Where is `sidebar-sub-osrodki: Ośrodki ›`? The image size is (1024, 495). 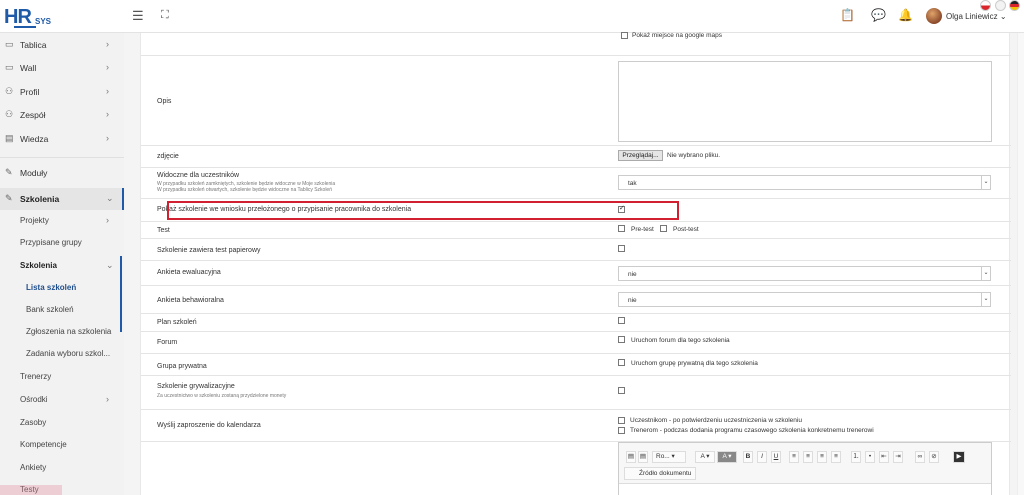
sidebar-sub-osrodki: Ośrodki › is located at coordinates (62, 400).